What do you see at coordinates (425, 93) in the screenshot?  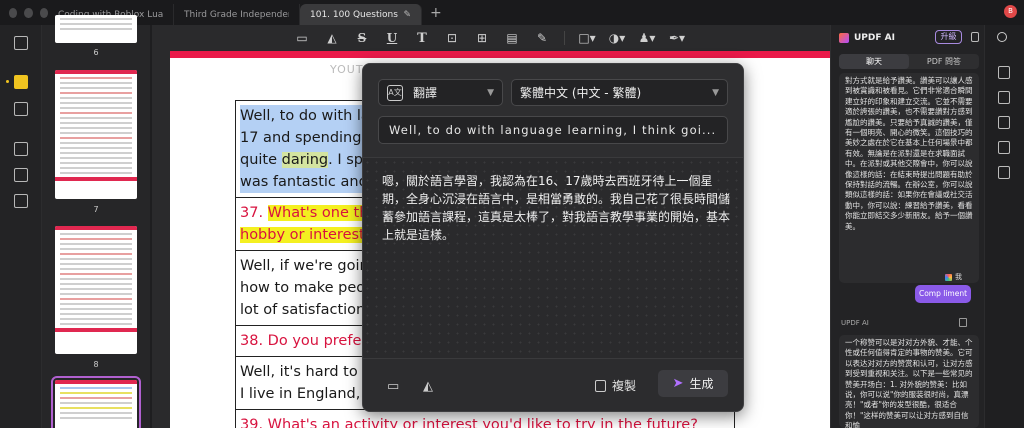 I see `mode-label: 翻譯` at bounding box center [425, 93].